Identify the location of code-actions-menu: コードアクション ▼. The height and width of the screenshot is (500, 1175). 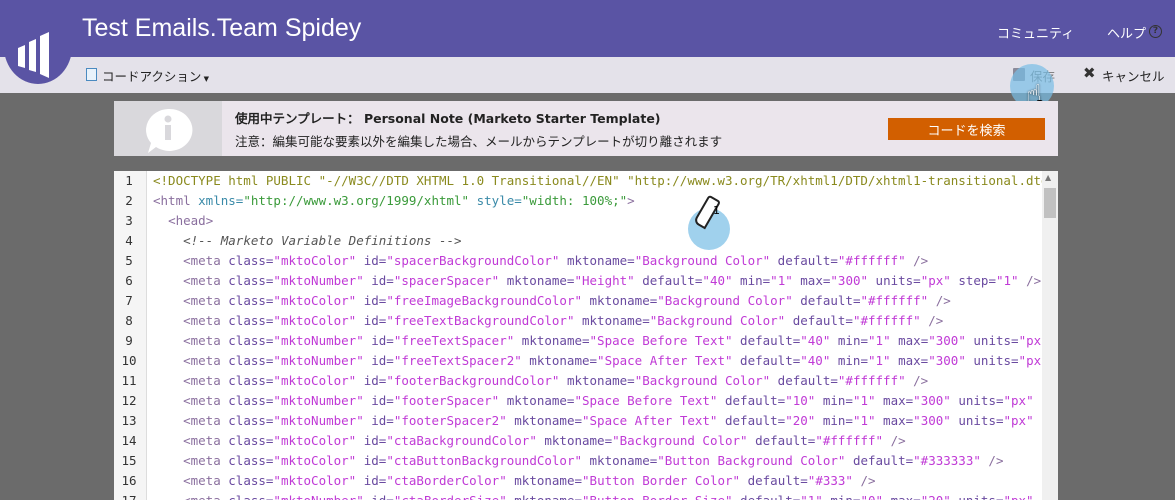
(155, 75).